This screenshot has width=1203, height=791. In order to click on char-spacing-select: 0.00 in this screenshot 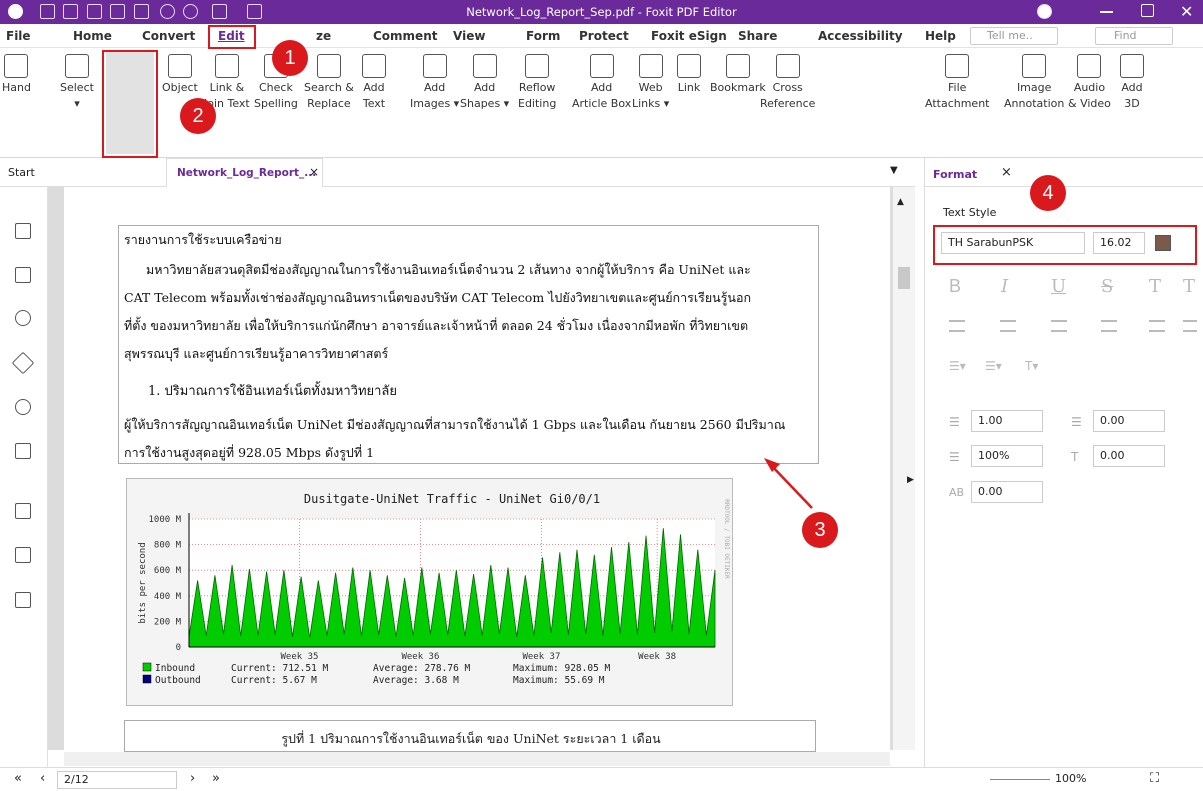, I will do `click(1007, 492)`.